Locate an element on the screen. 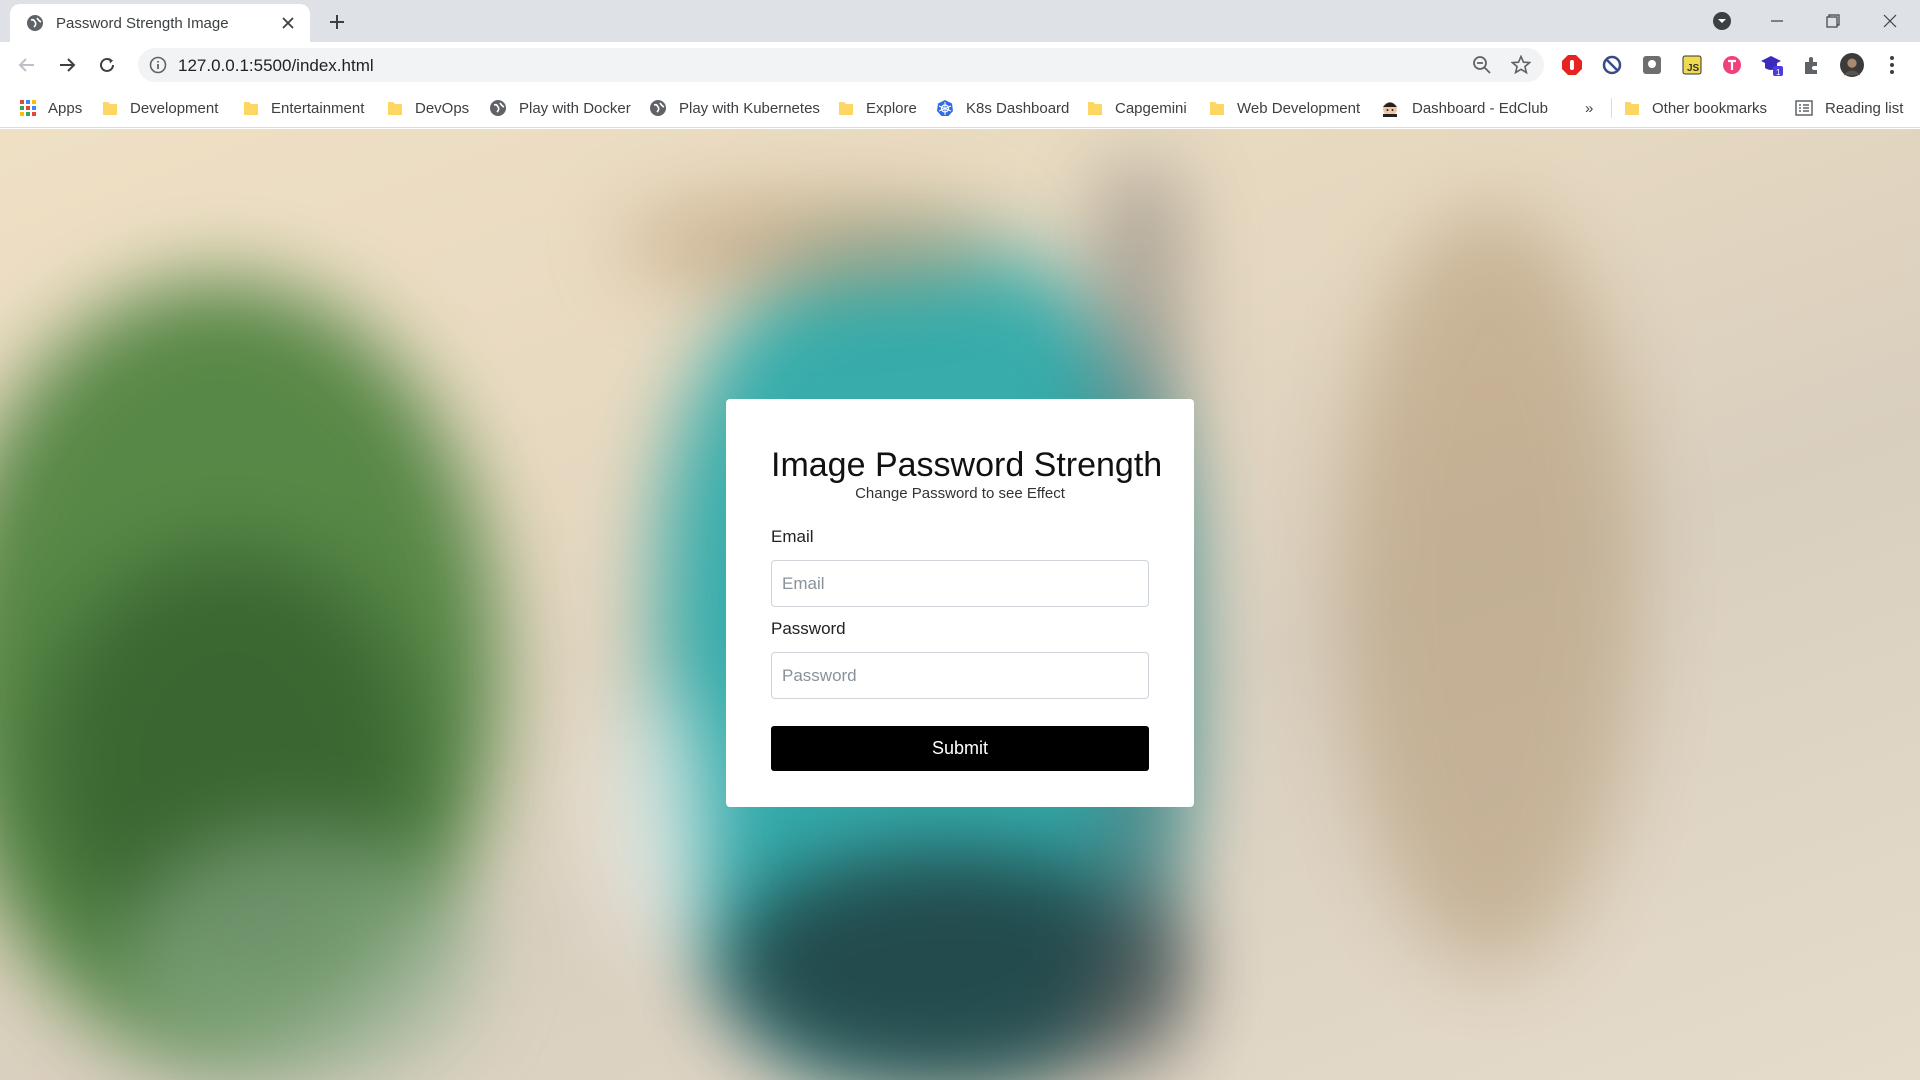  bookmark-label: Explore is located at coordinates (891, 108).